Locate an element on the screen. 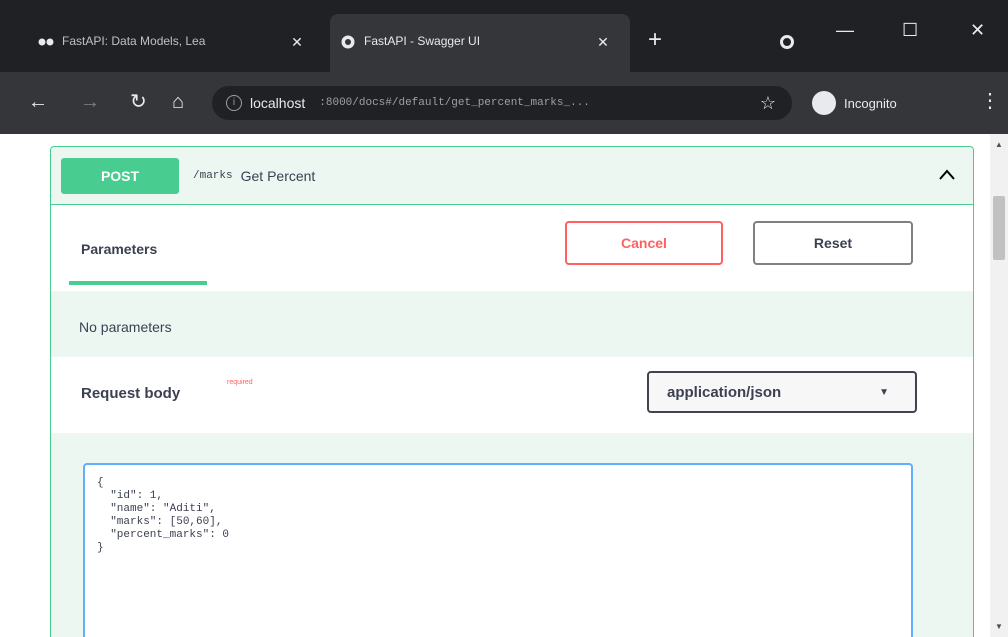  scroll-up-arrow-icon: ▲ is located at coordinates (999, 144).